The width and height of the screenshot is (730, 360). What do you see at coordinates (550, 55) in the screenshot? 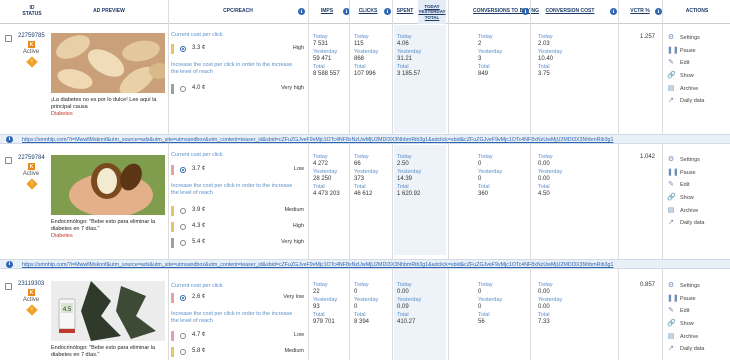
I see `conversion-cost-stats: Today 2.03 Yesterday 10.40 Total 3.75` at bounding box center [550, 55].